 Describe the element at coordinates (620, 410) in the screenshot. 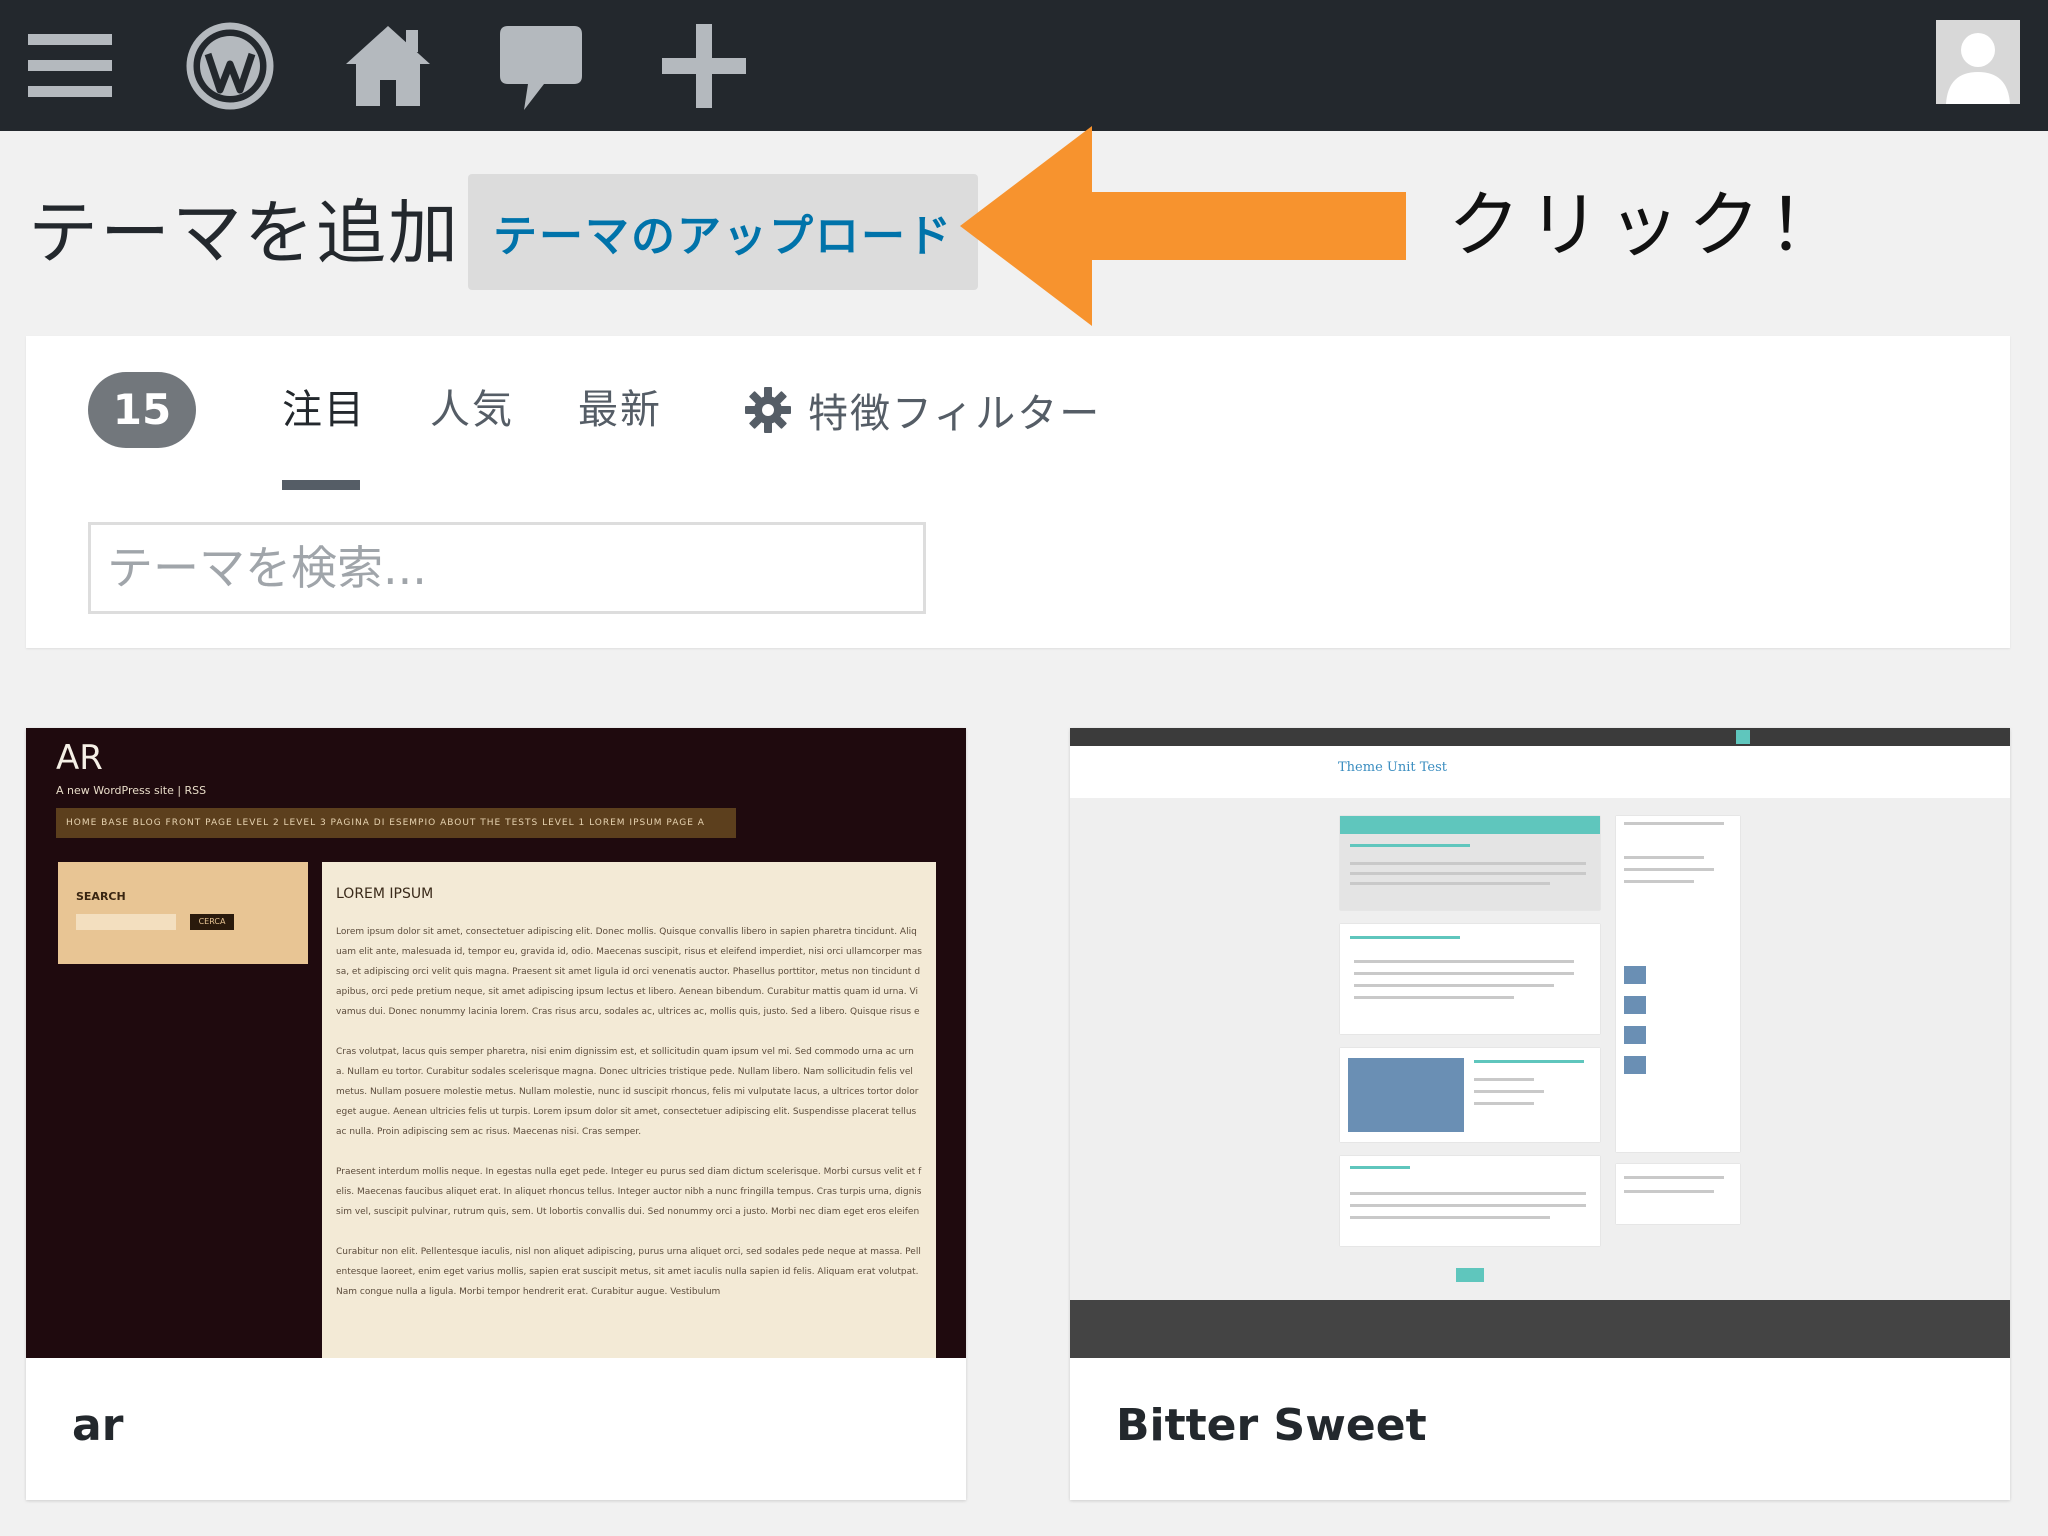

I see `tab-latest: 最新` at that location.